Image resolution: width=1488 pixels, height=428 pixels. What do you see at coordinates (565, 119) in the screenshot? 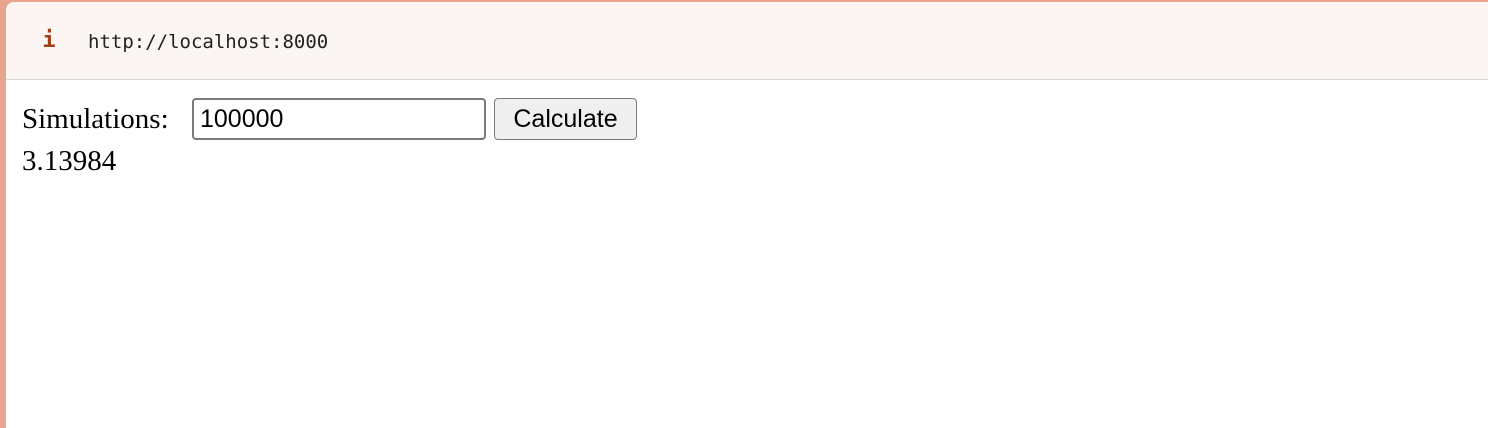
I see `calculate-button: Calculate` at bounding box center [565, 119].